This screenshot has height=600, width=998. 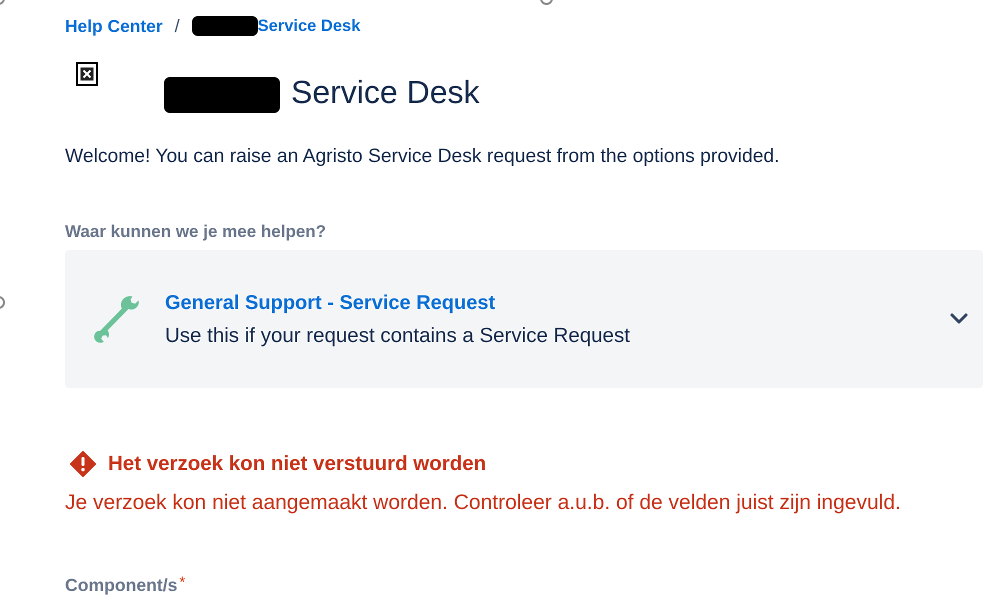 I want to click on request-type-description: Use this if your request contains a Service Request, so click(x=398, y=335).